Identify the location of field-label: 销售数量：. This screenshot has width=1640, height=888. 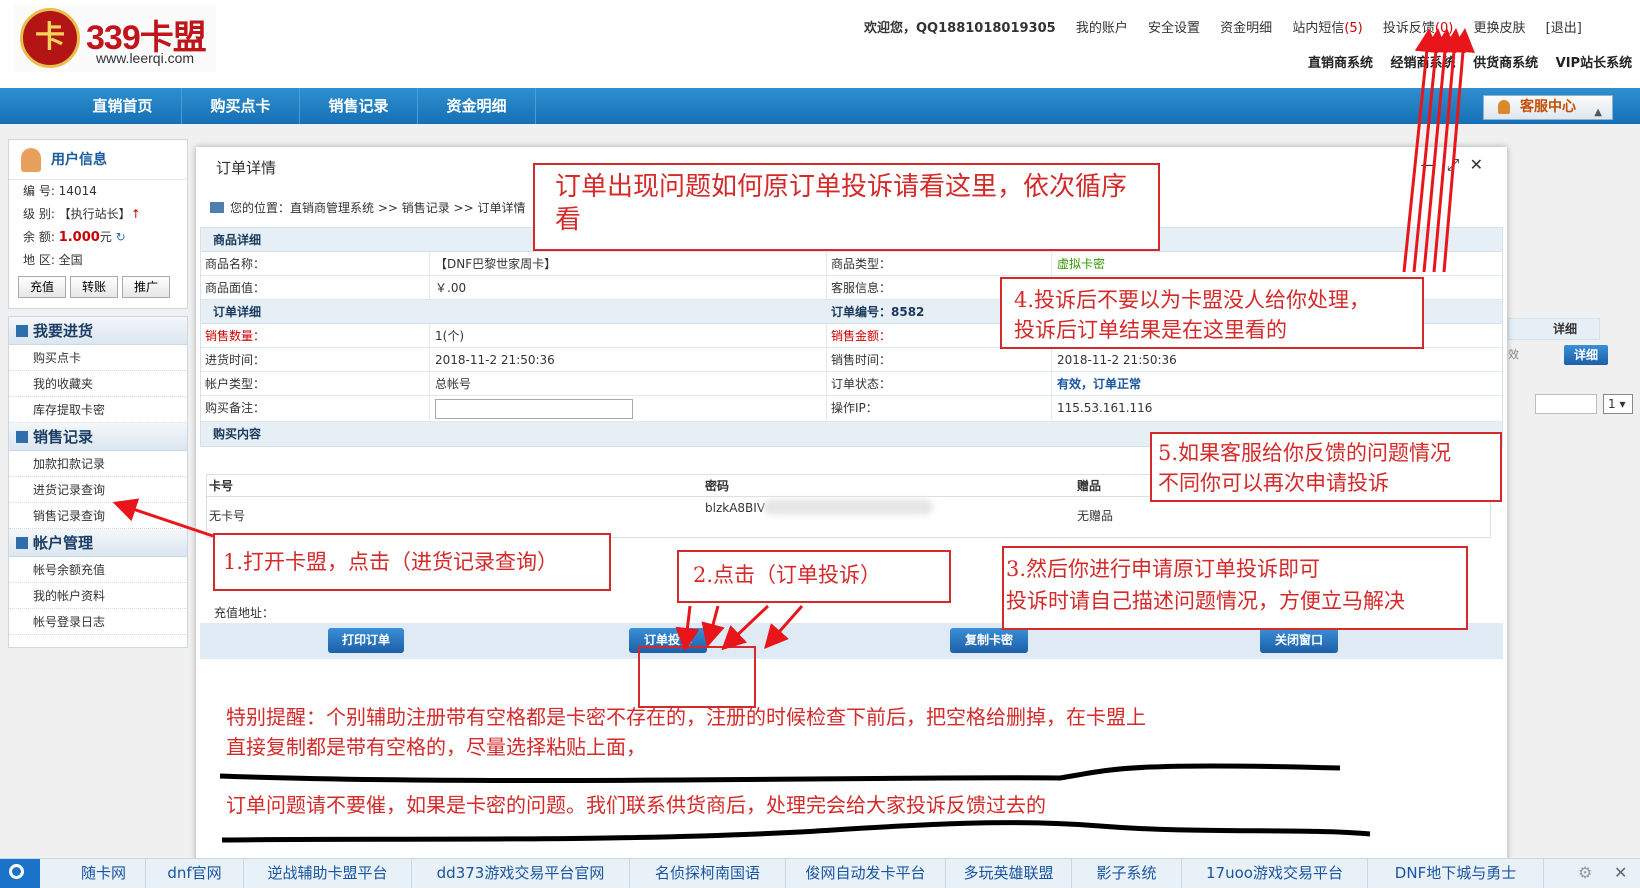
(235, 336).